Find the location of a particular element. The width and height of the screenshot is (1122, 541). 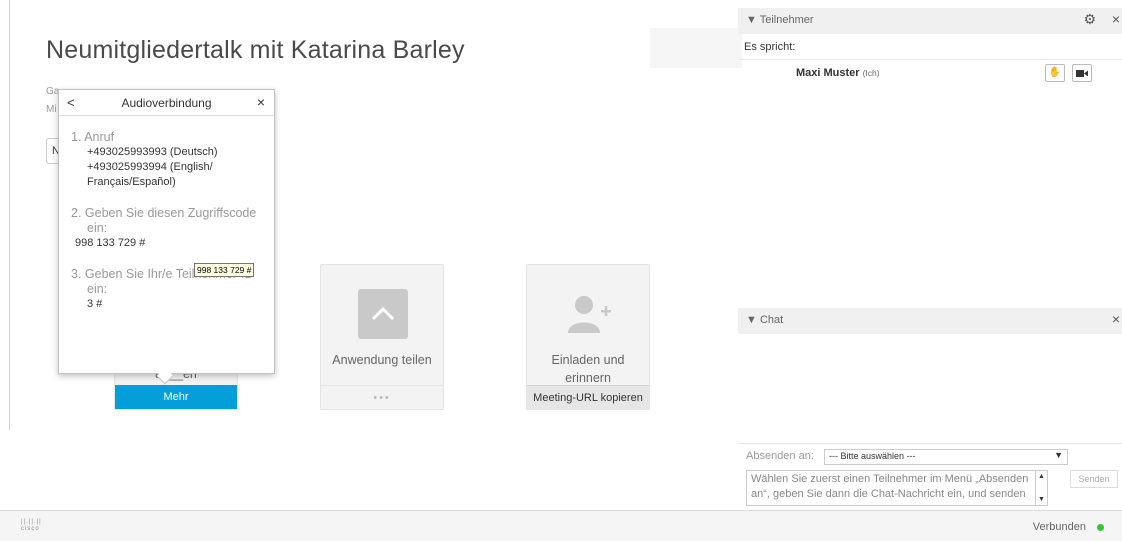

send-to-label: Absenden an: is located at coordinates (780, 456).